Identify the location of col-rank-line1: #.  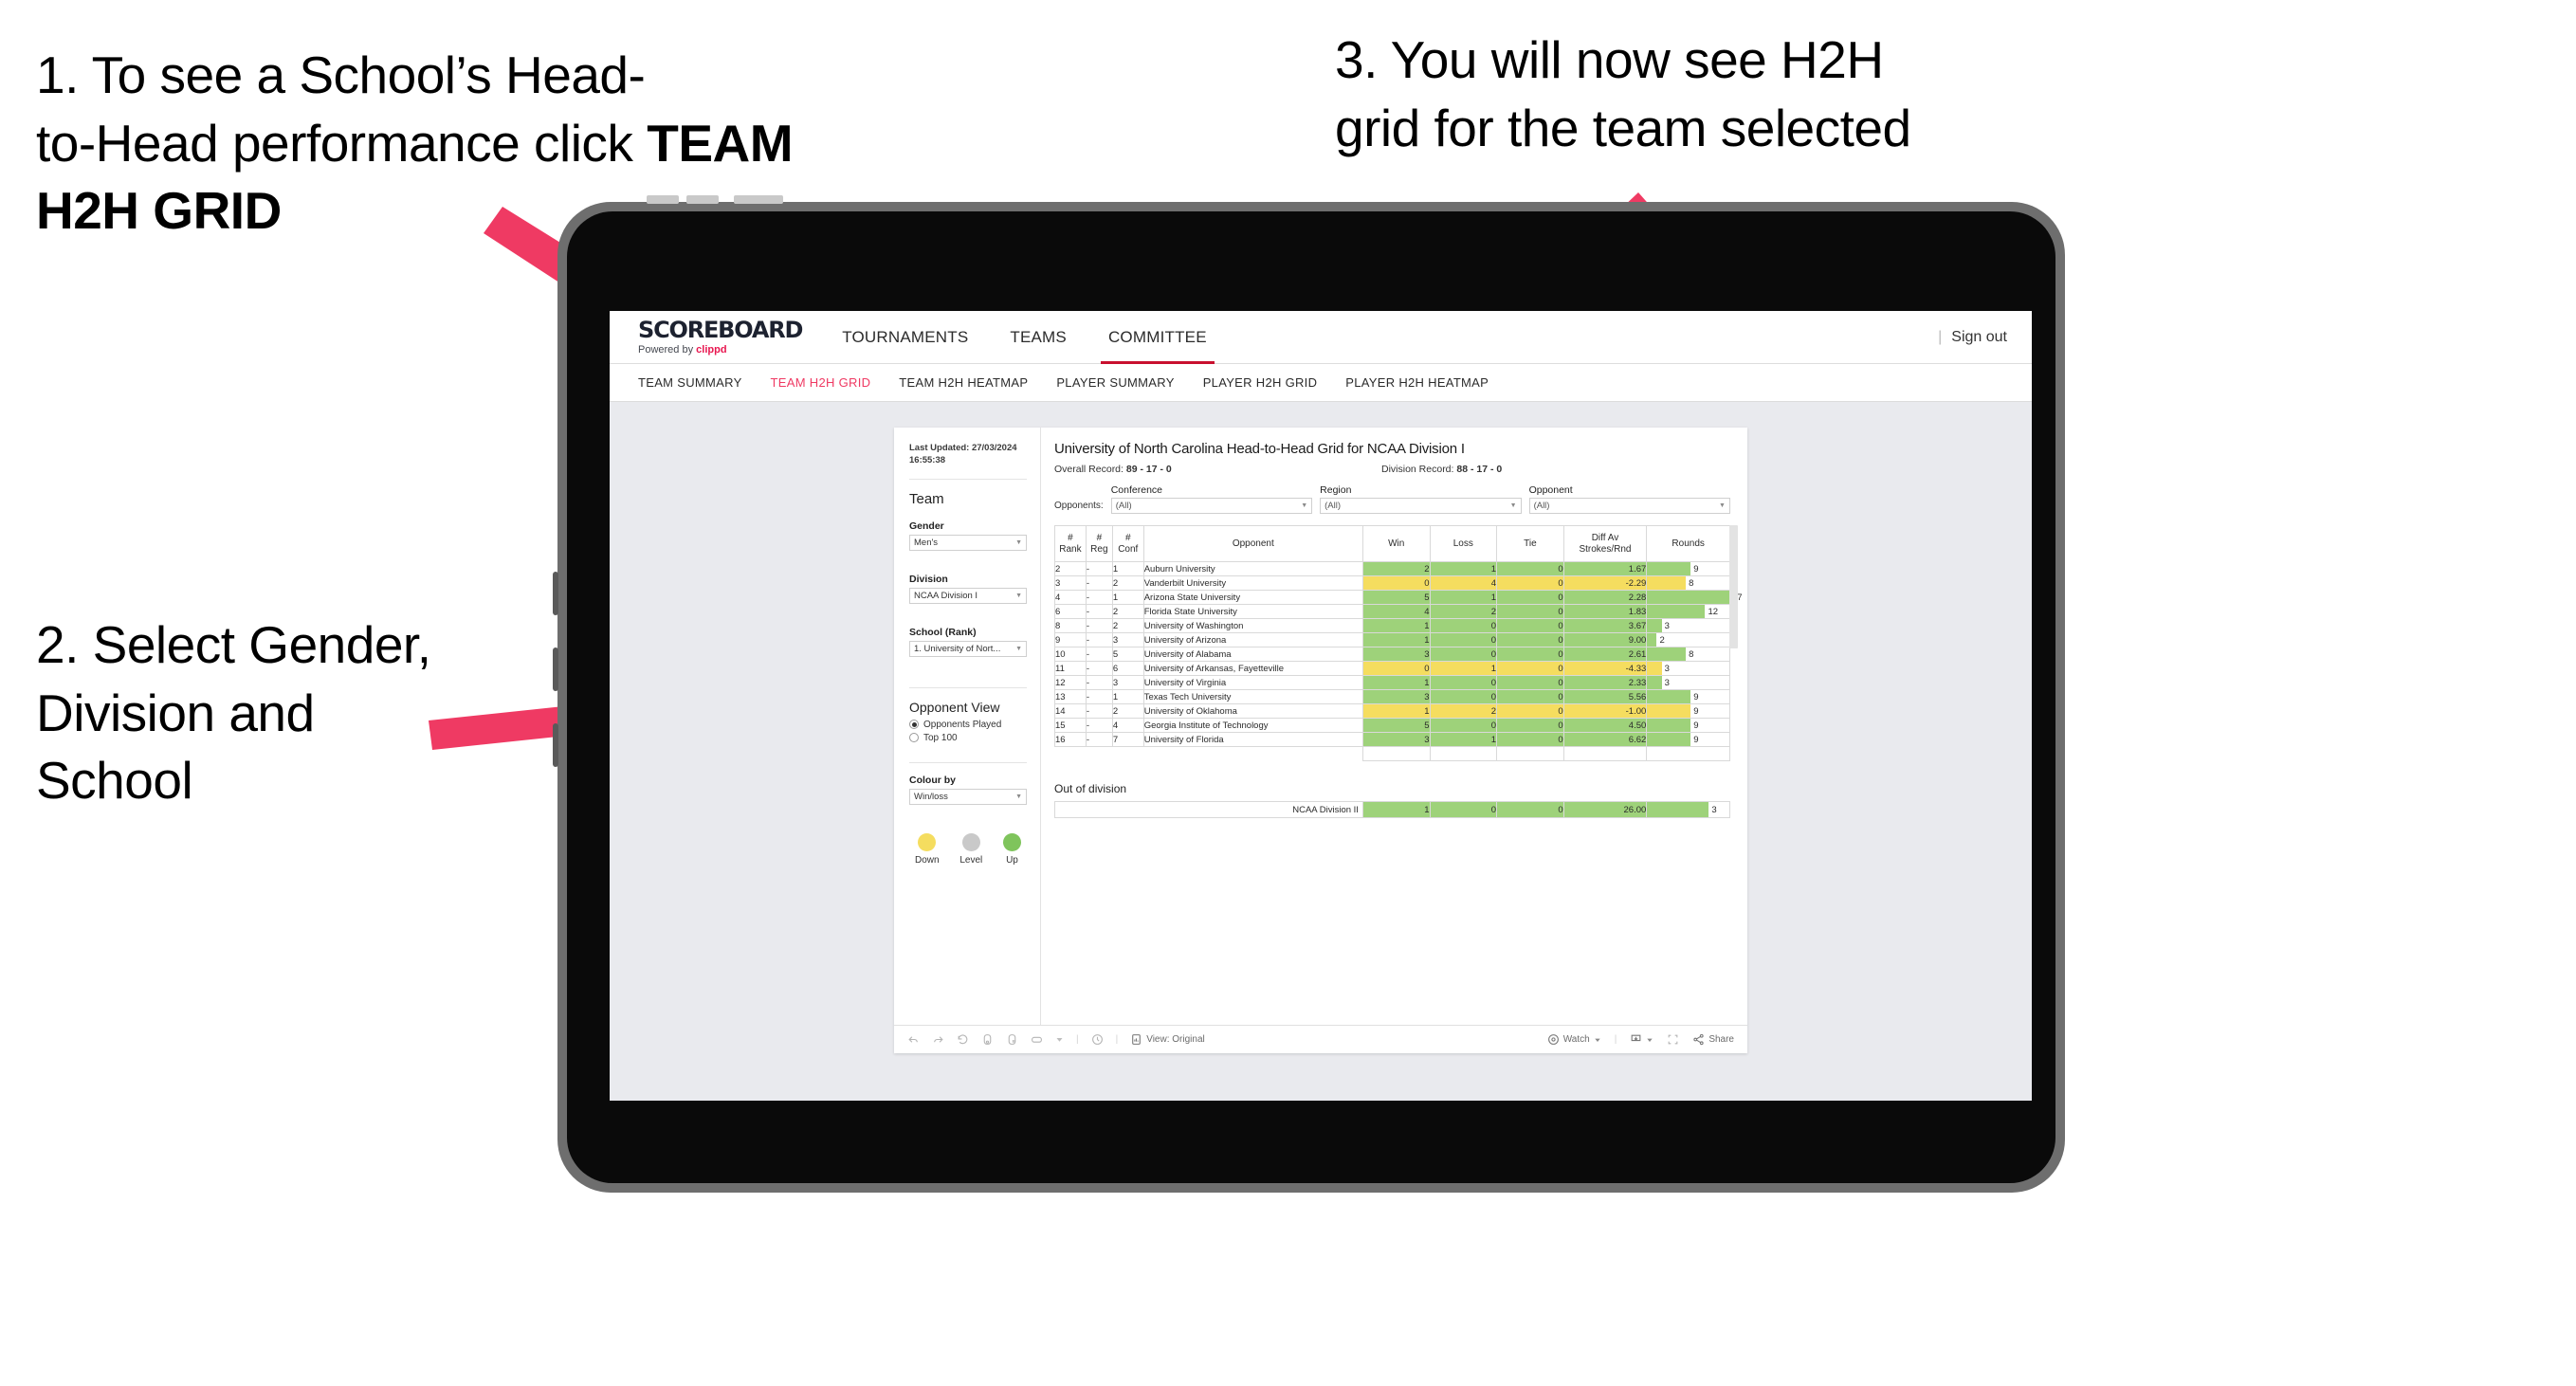
(1070, 538).